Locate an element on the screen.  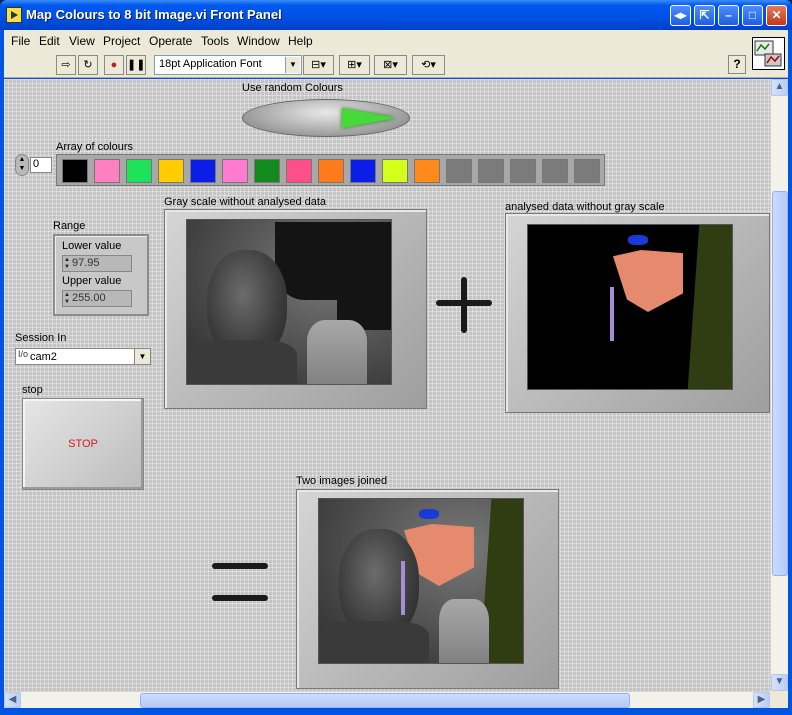
lower-value: 97.95 is located at coordinates (86, 263).